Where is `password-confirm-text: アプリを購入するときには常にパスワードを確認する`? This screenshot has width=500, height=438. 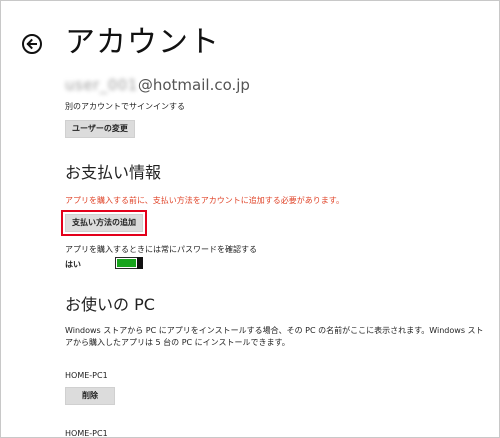 password-confirm-text: アプリを購入するときには常にパスワードを確認する is located at coordinates (161, 249).